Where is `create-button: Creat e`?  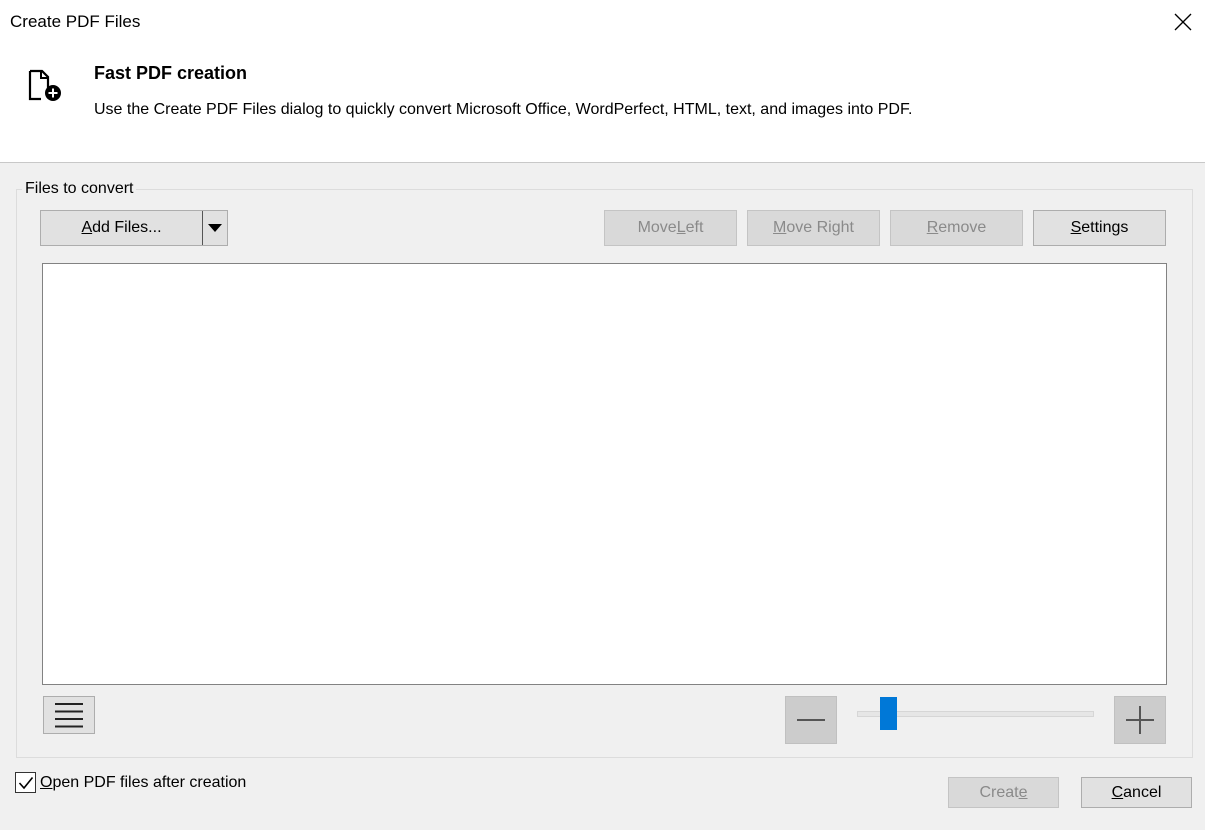
create-button: Creat e is located at coordinates (1003, 792).